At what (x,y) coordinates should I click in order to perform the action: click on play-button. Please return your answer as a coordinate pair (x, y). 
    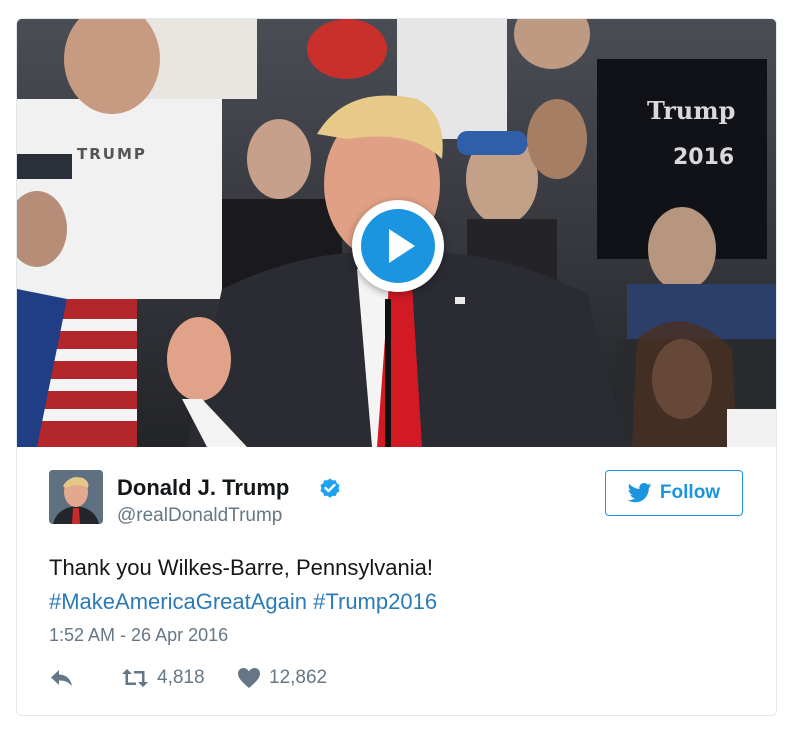
    Looking at the image, I should click on (398, 246).